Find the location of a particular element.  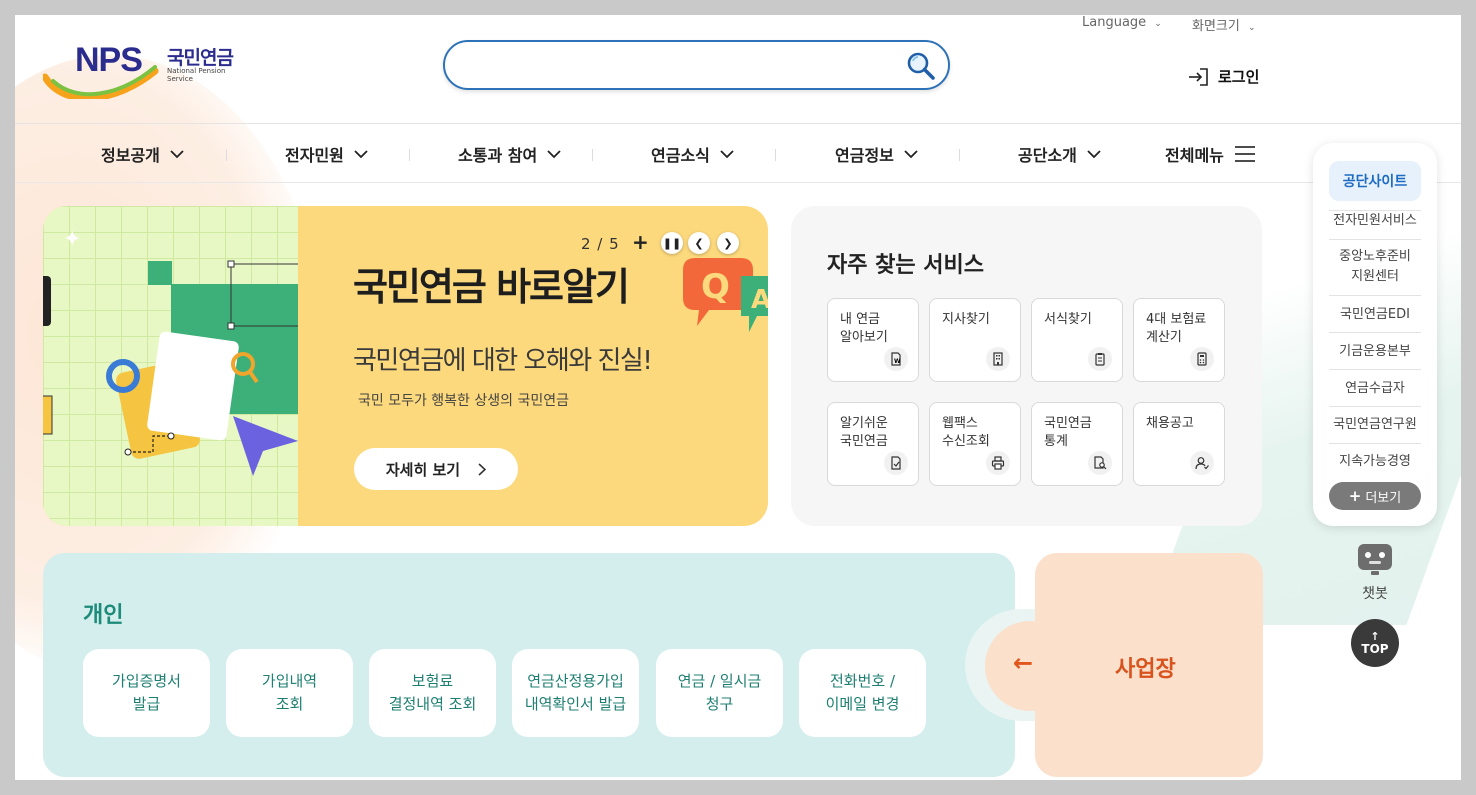

gnb-item-communication: 소통과 참여 is located at coordinates (509, 154).